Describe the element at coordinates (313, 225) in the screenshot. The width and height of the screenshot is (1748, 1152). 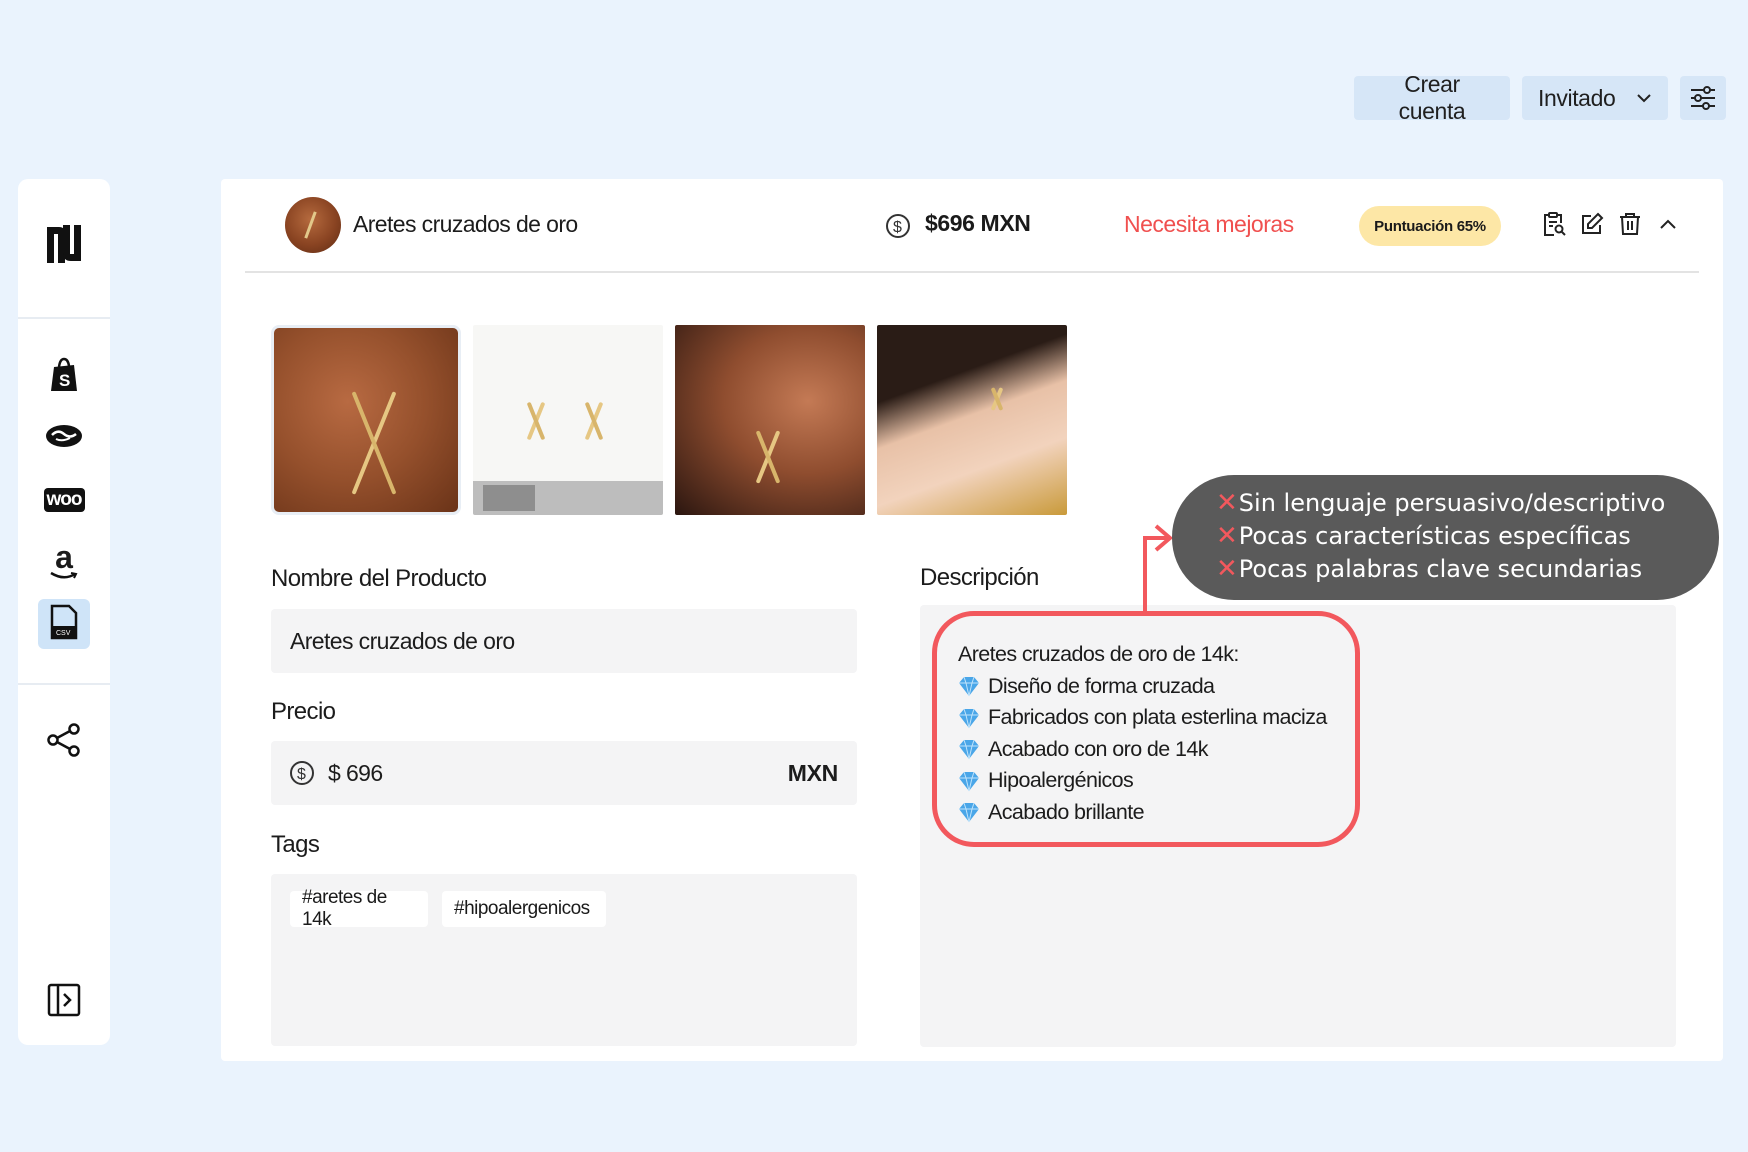
I see `product-avatar` at that location.